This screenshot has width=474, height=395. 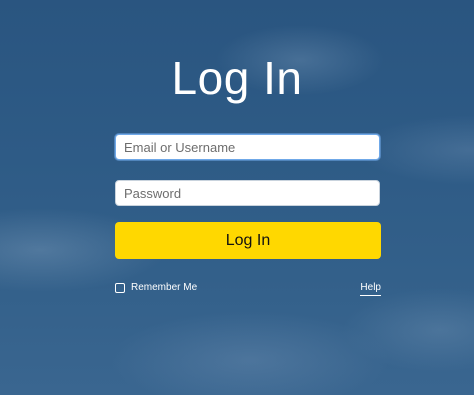 I want to click on page-title: Log In, so click(x=237, y=78).